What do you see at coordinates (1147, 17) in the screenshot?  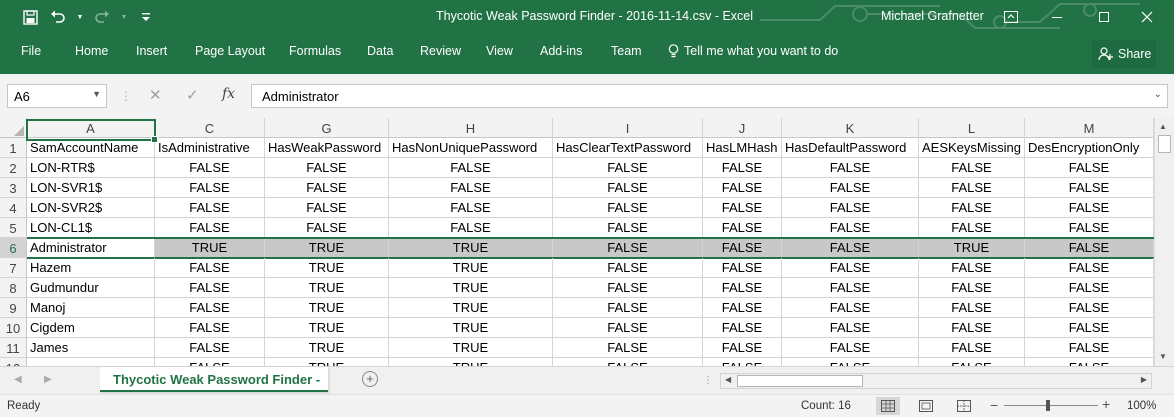 I see `close-icon` at bounding box center [1147, 17].